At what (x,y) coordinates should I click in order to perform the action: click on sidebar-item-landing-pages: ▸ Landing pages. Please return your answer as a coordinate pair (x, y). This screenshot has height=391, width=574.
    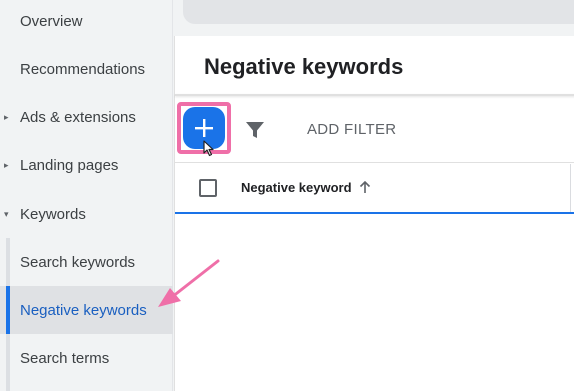
    Looking at the image, I should click on (86, 165).